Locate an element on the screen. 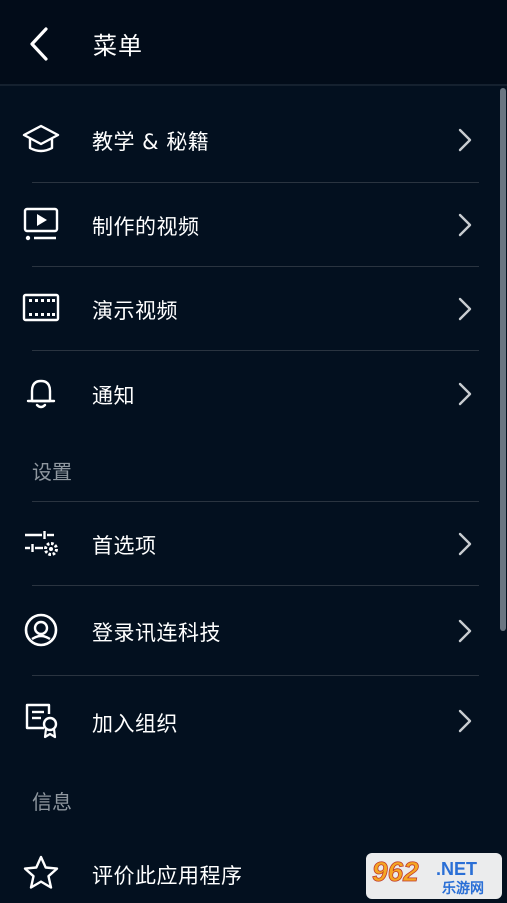 The height and width of the screenshot is (903, 507). menu-item-tutorials-label: 教学 & 秘籍 is located at coordinates (151, 142).